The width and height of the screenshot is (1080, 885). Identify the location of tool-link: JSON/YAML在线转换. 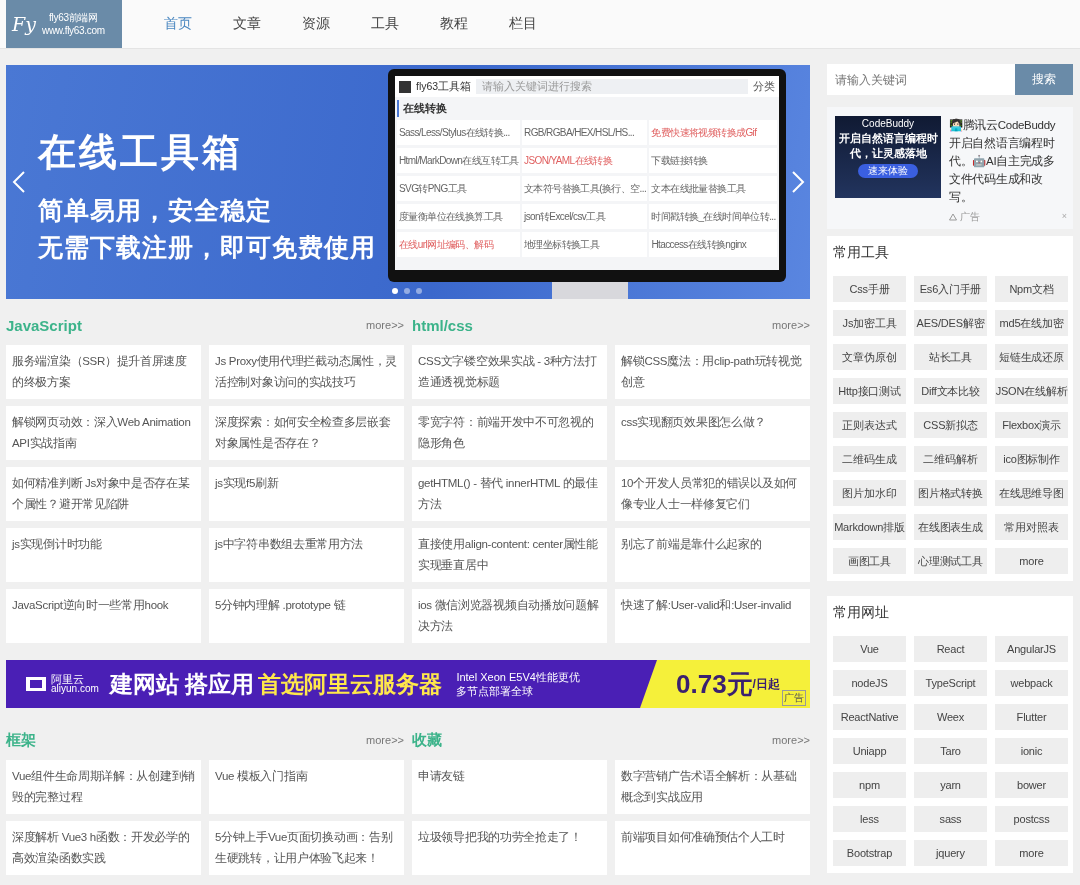
(585, 160).